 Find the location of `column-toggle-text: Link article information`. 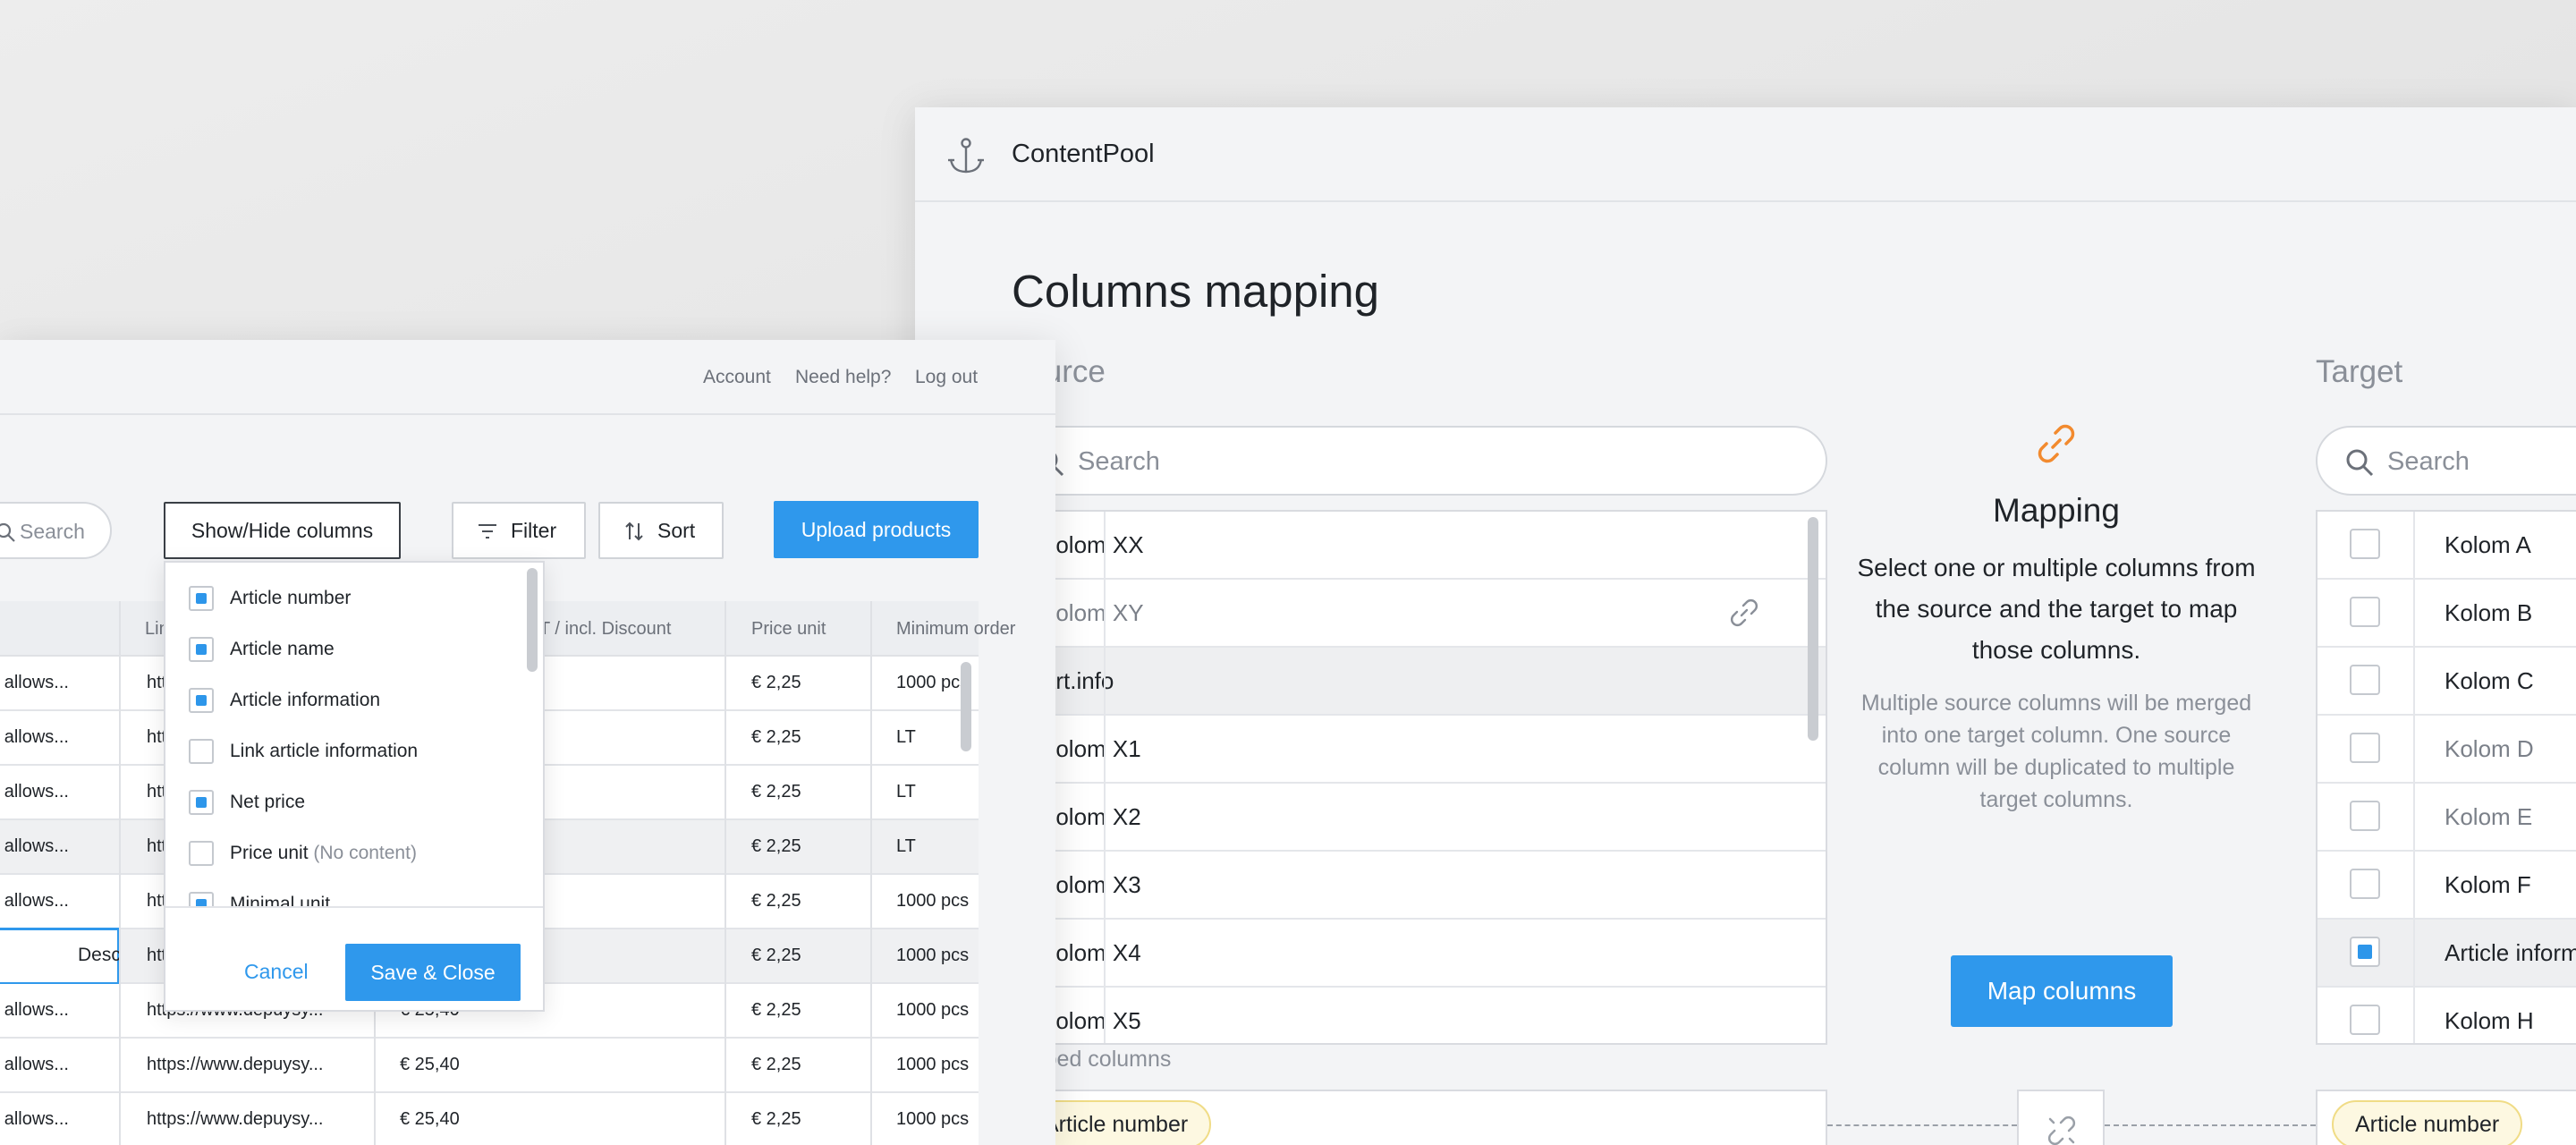

column-toggle-text: Link article information is located at coordinates (324, 751).